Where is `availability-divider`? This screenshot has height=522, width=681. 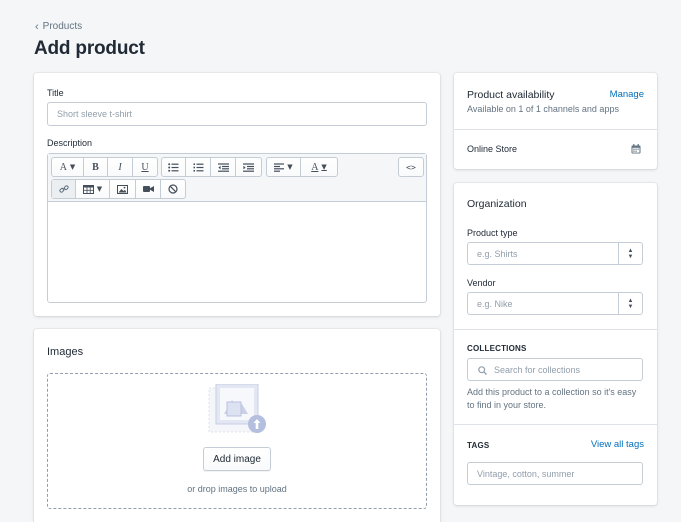
availability-divider is located at coordinates (555, 129).